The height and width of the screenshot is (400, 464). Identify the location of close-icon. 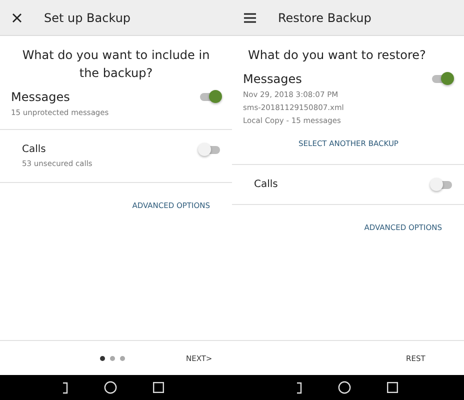
(17, 17).